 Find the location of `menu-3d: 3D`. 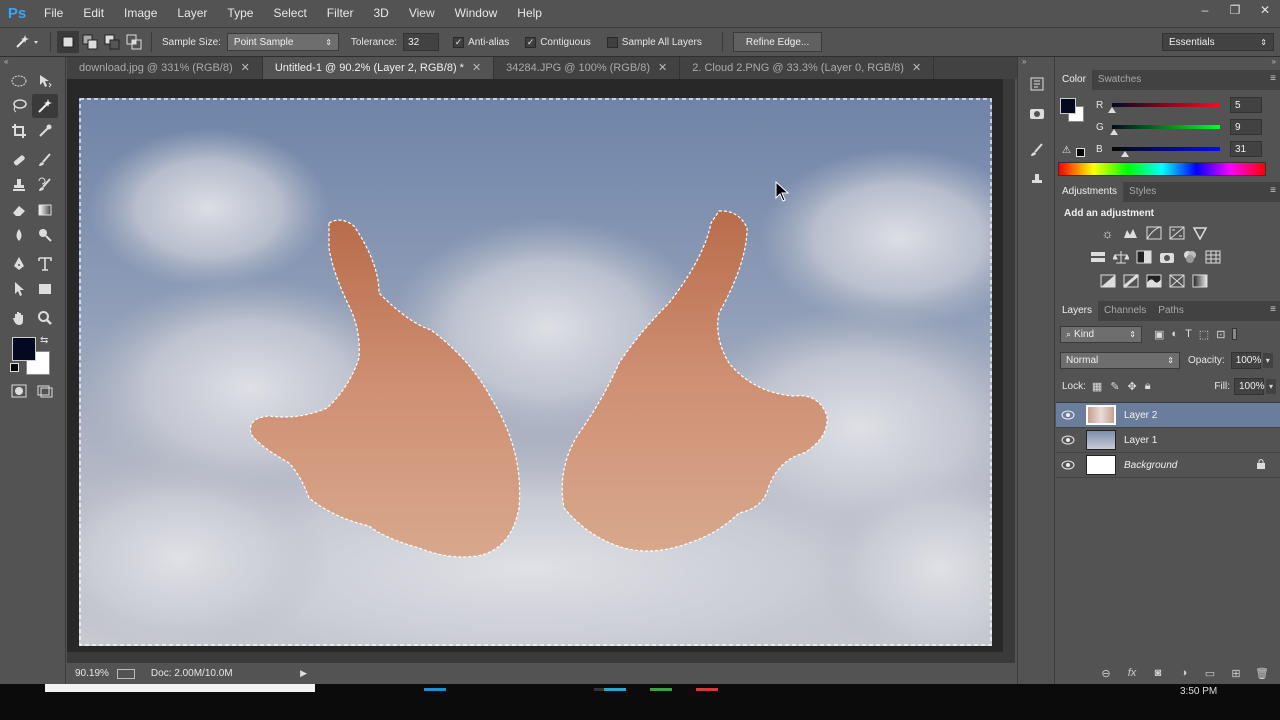

menu-3d: 3D is located at coordinates (380, 13).